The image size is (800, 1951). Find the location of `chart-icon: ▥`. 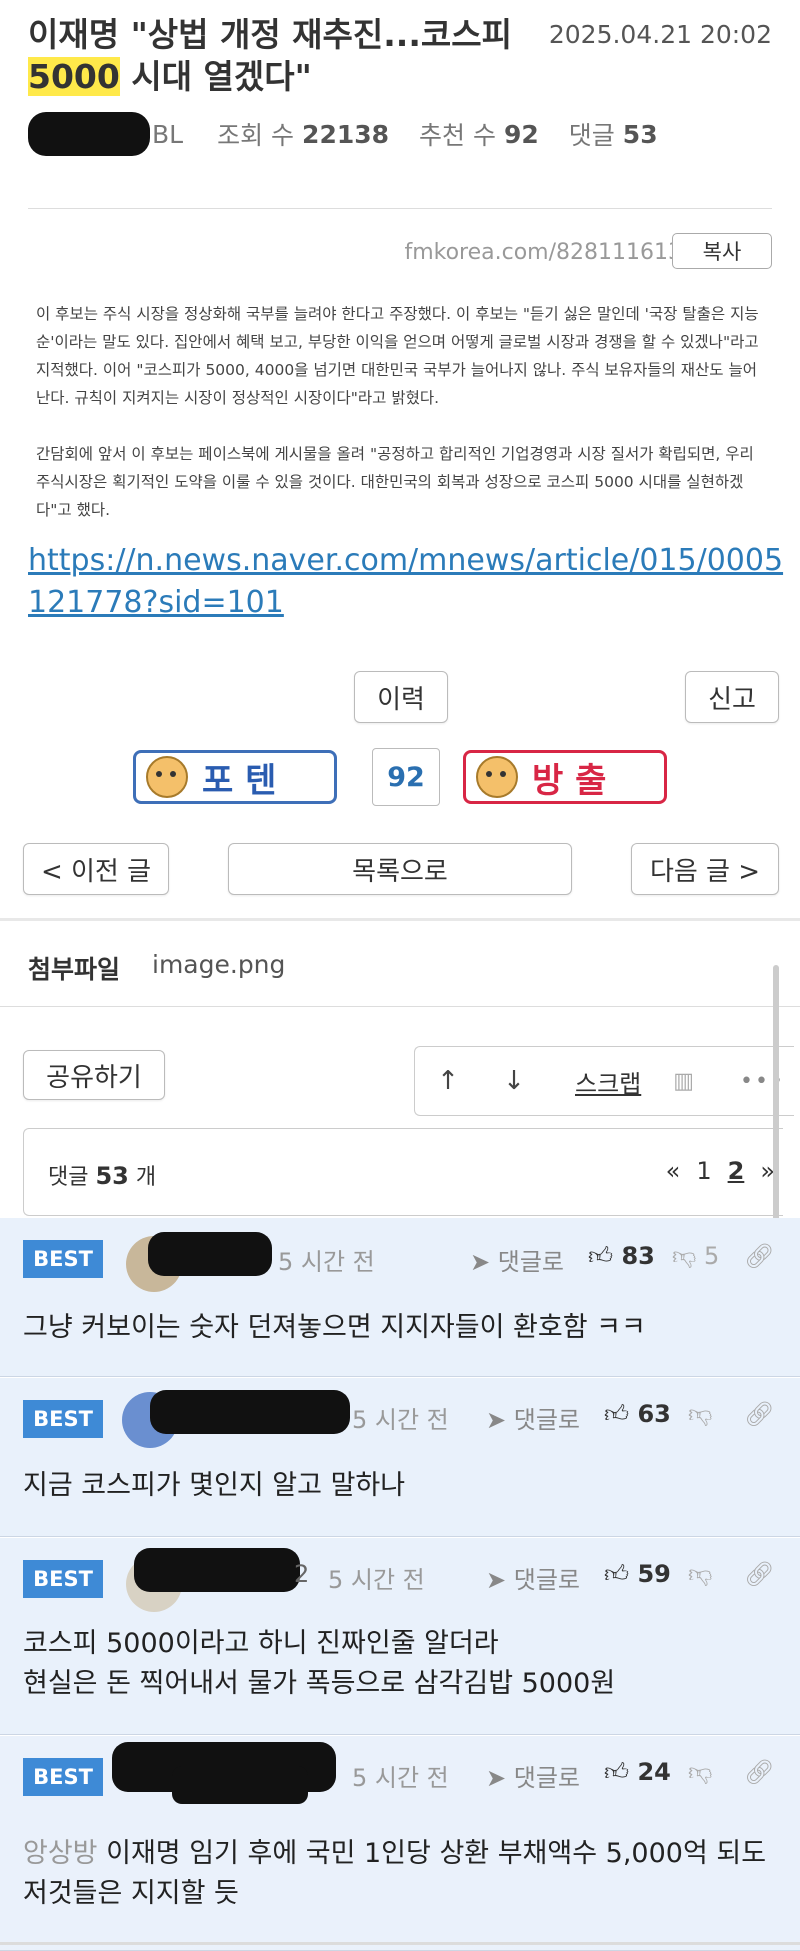

chart-icon: ▥ is located at coordinates (683, 1081).